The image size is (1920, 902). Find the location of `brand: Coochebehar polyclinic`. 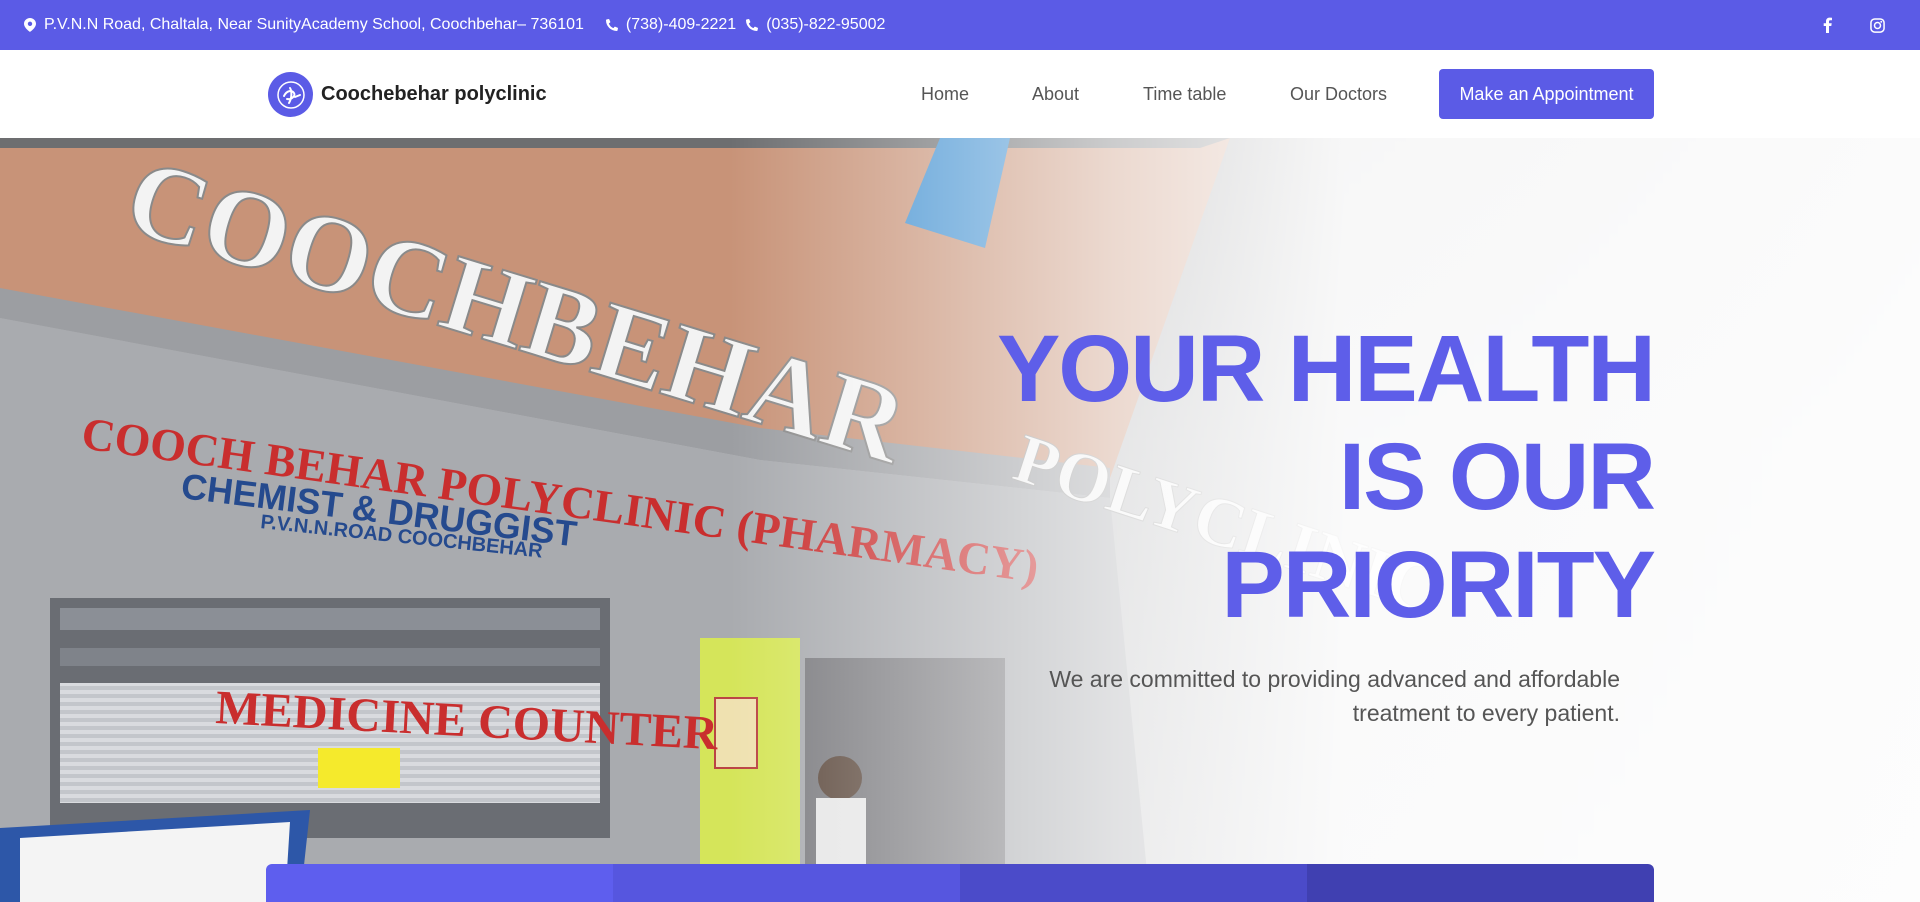

brand: Coochebehar polyclinic is located at coordinates (407, 94).